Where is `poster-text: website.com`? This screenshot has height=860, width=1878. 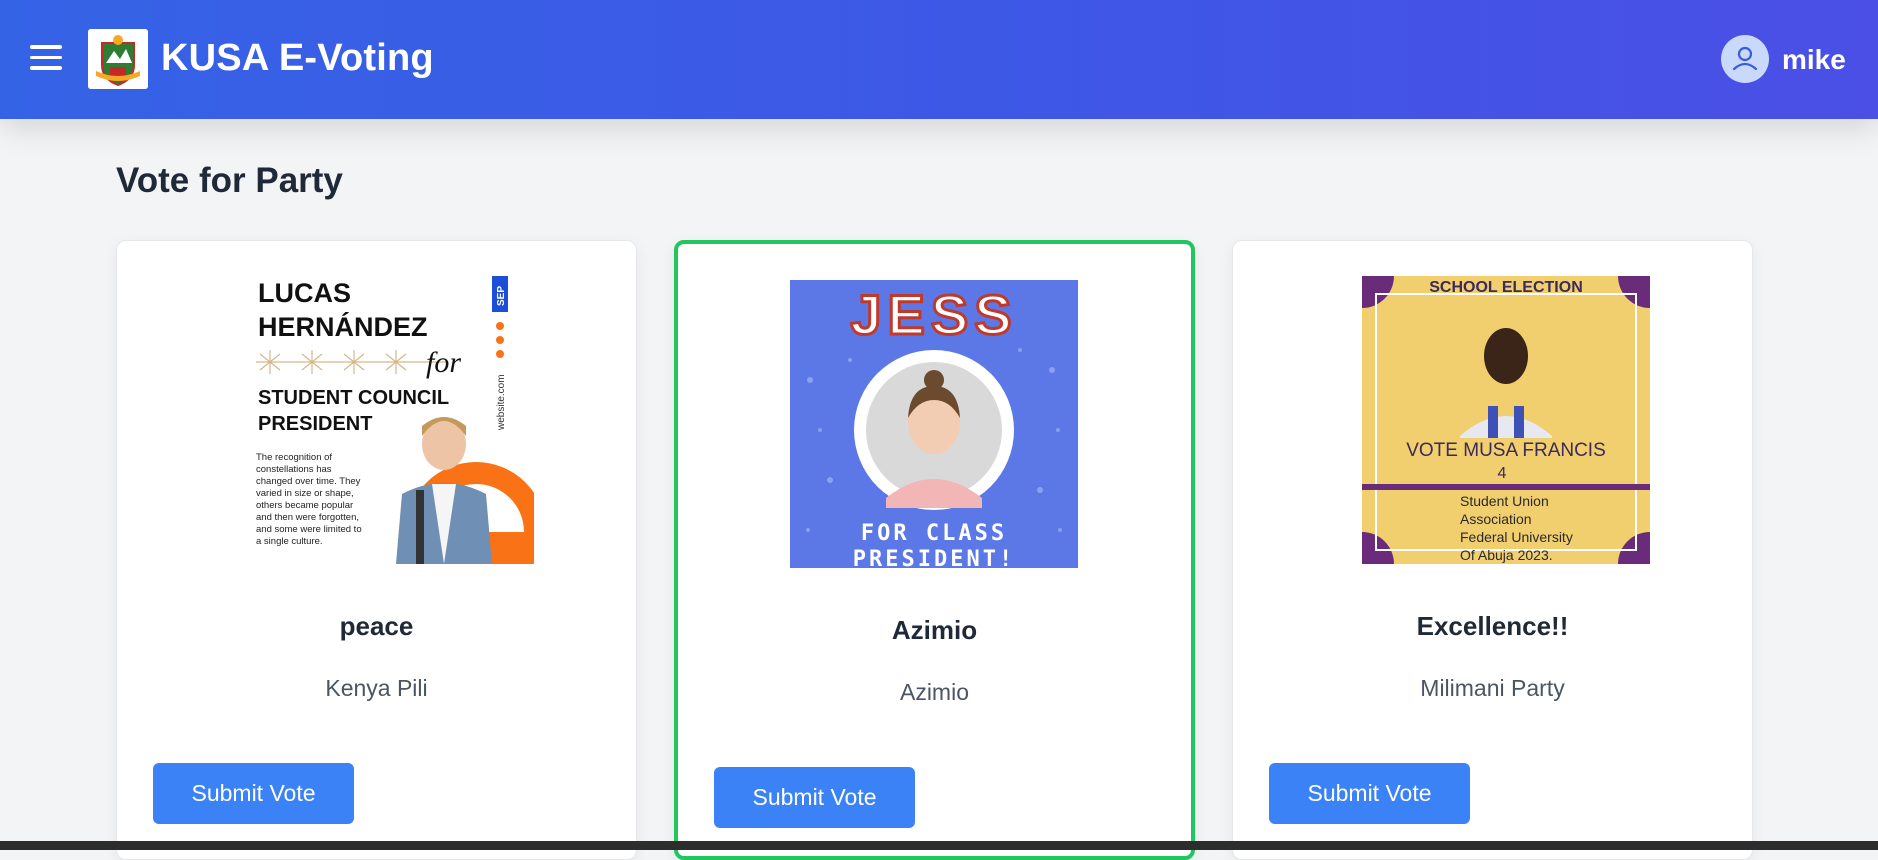
poster-text: website.com is located at coordinates (501, 402).